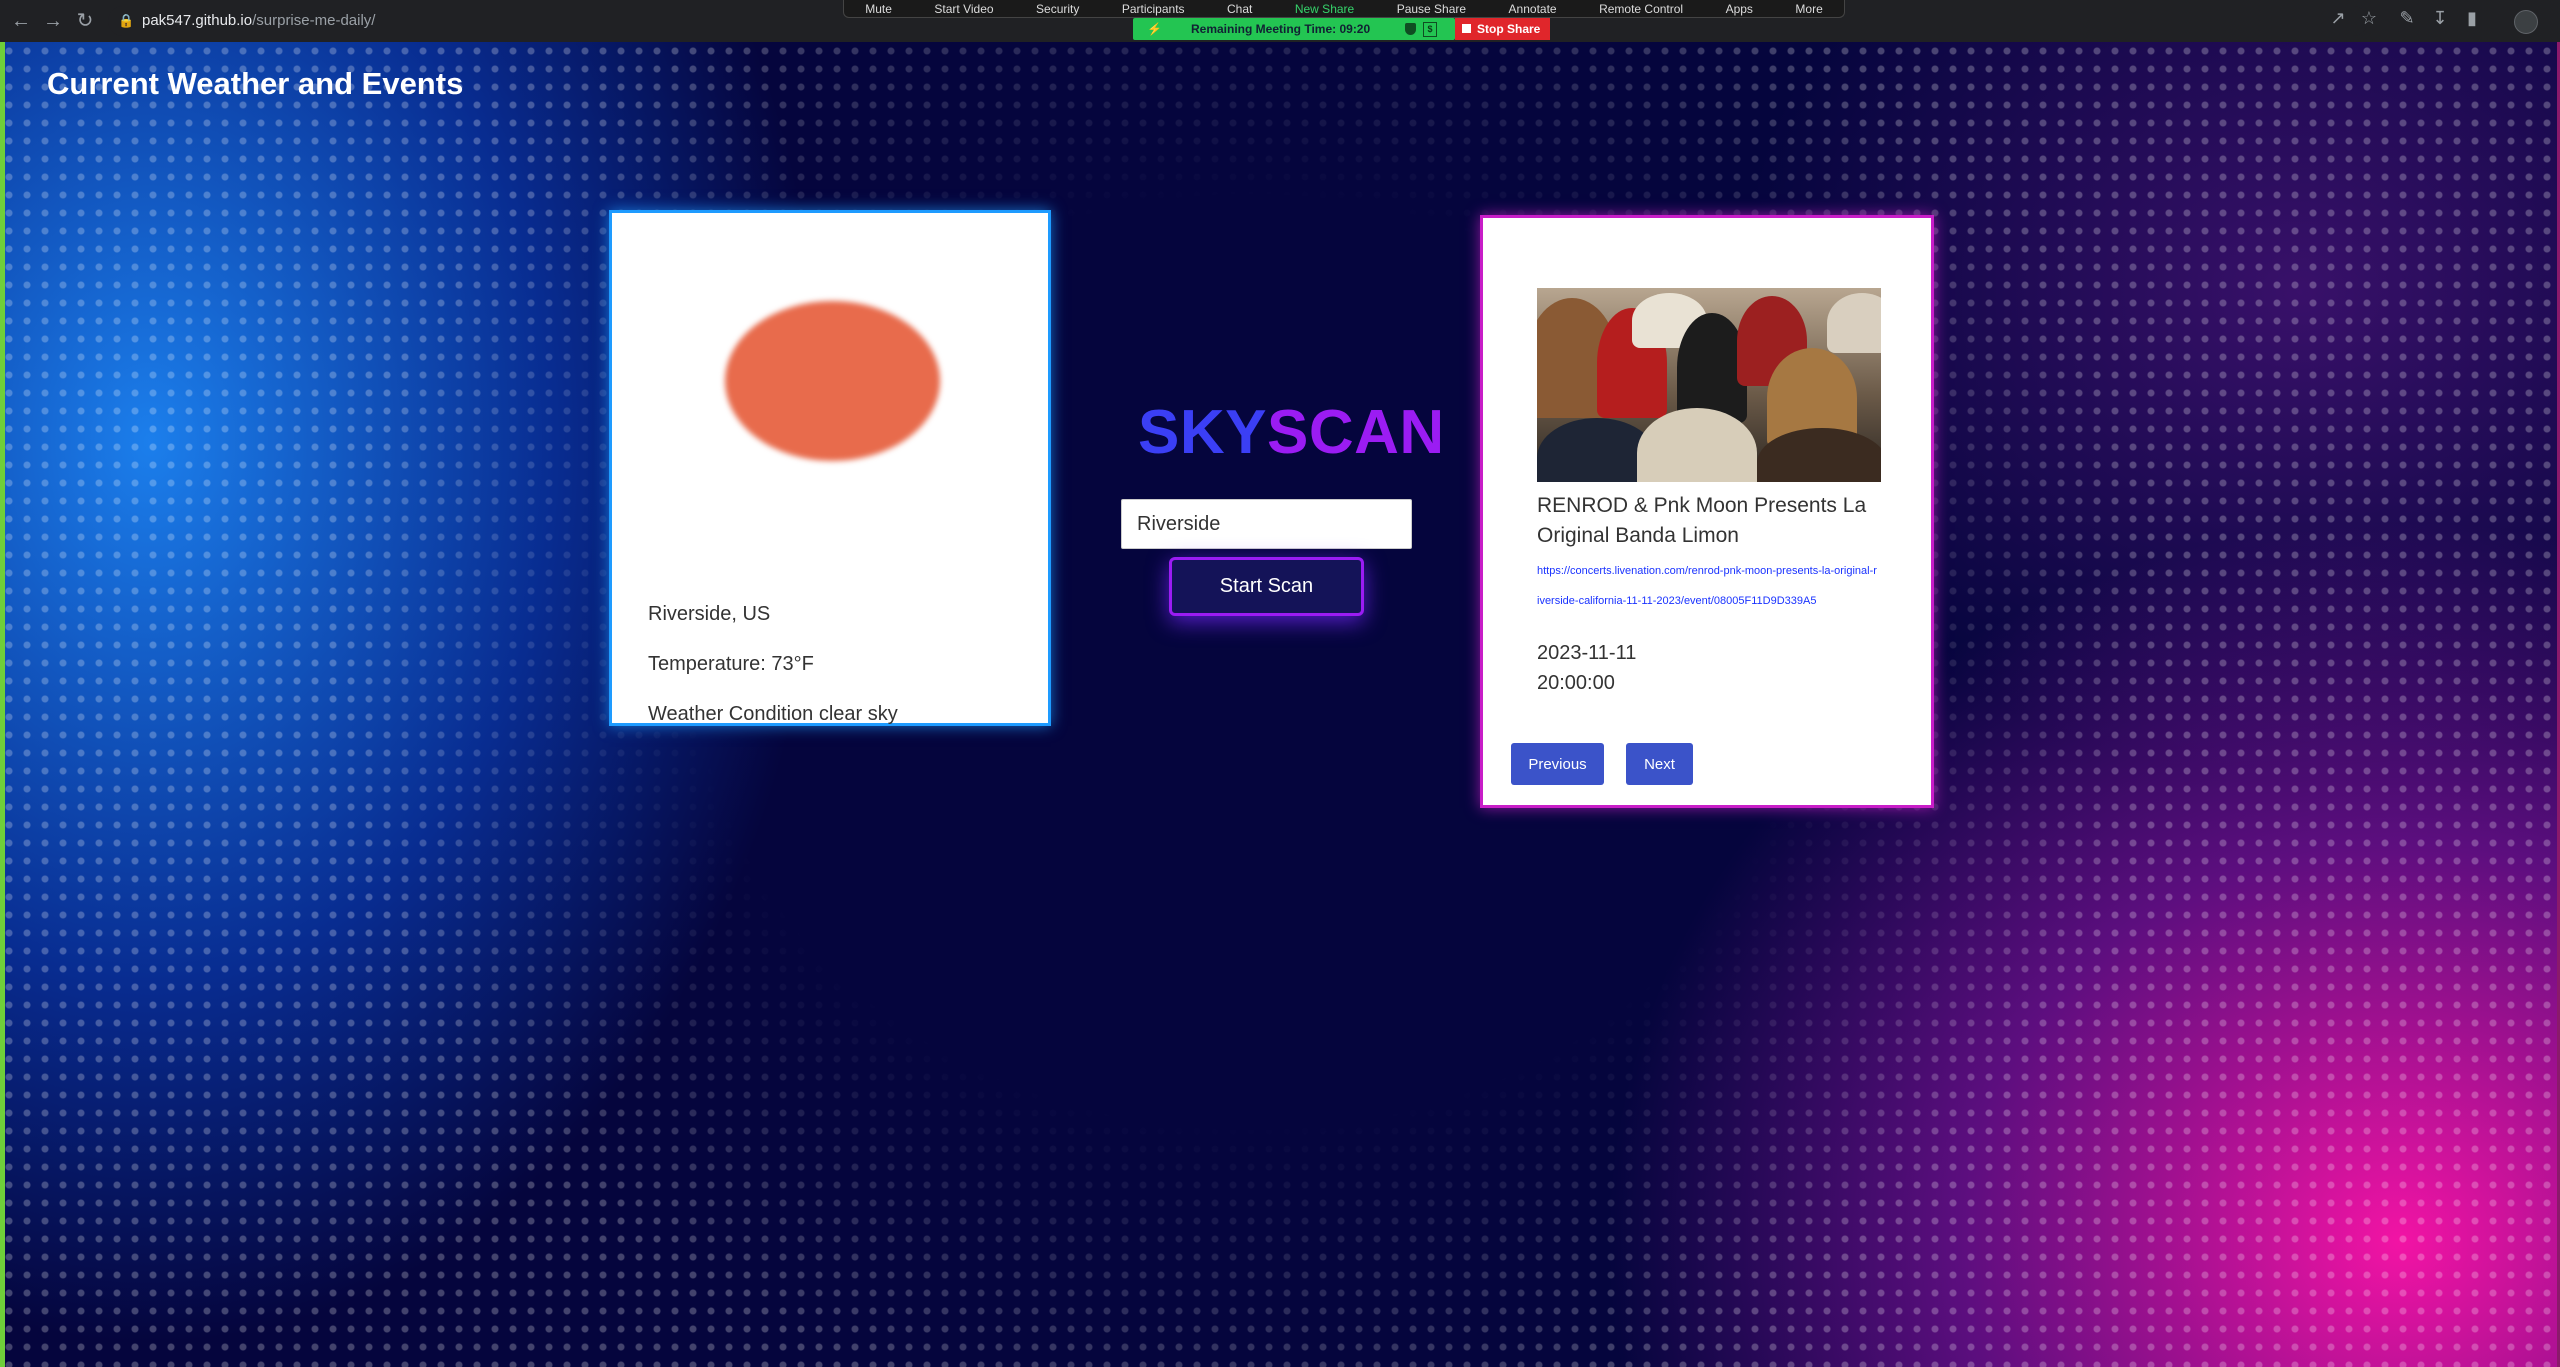  Describe the element at coordinates (126, 20) in the screenshot. I see `lock-icon: 🔒` at that location.